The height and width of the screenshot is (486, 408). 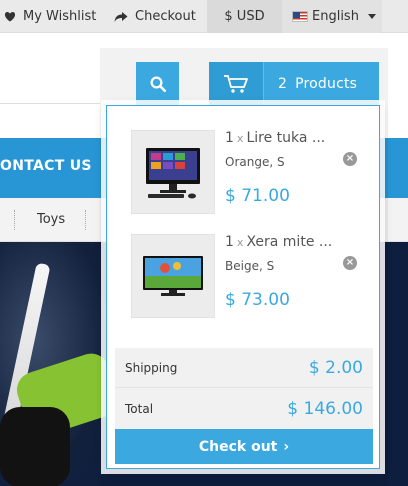 I want to click on chevron-down-icon, so click(x=371, y=16).